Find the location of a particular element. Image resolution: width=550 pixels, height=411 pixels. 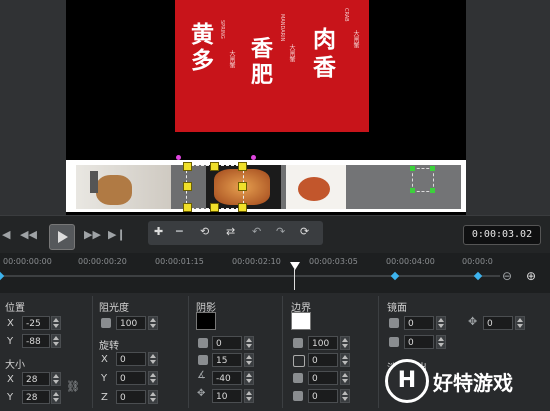

poster-tiny-mid: MANDARIN is located at coordinates (282, 28).